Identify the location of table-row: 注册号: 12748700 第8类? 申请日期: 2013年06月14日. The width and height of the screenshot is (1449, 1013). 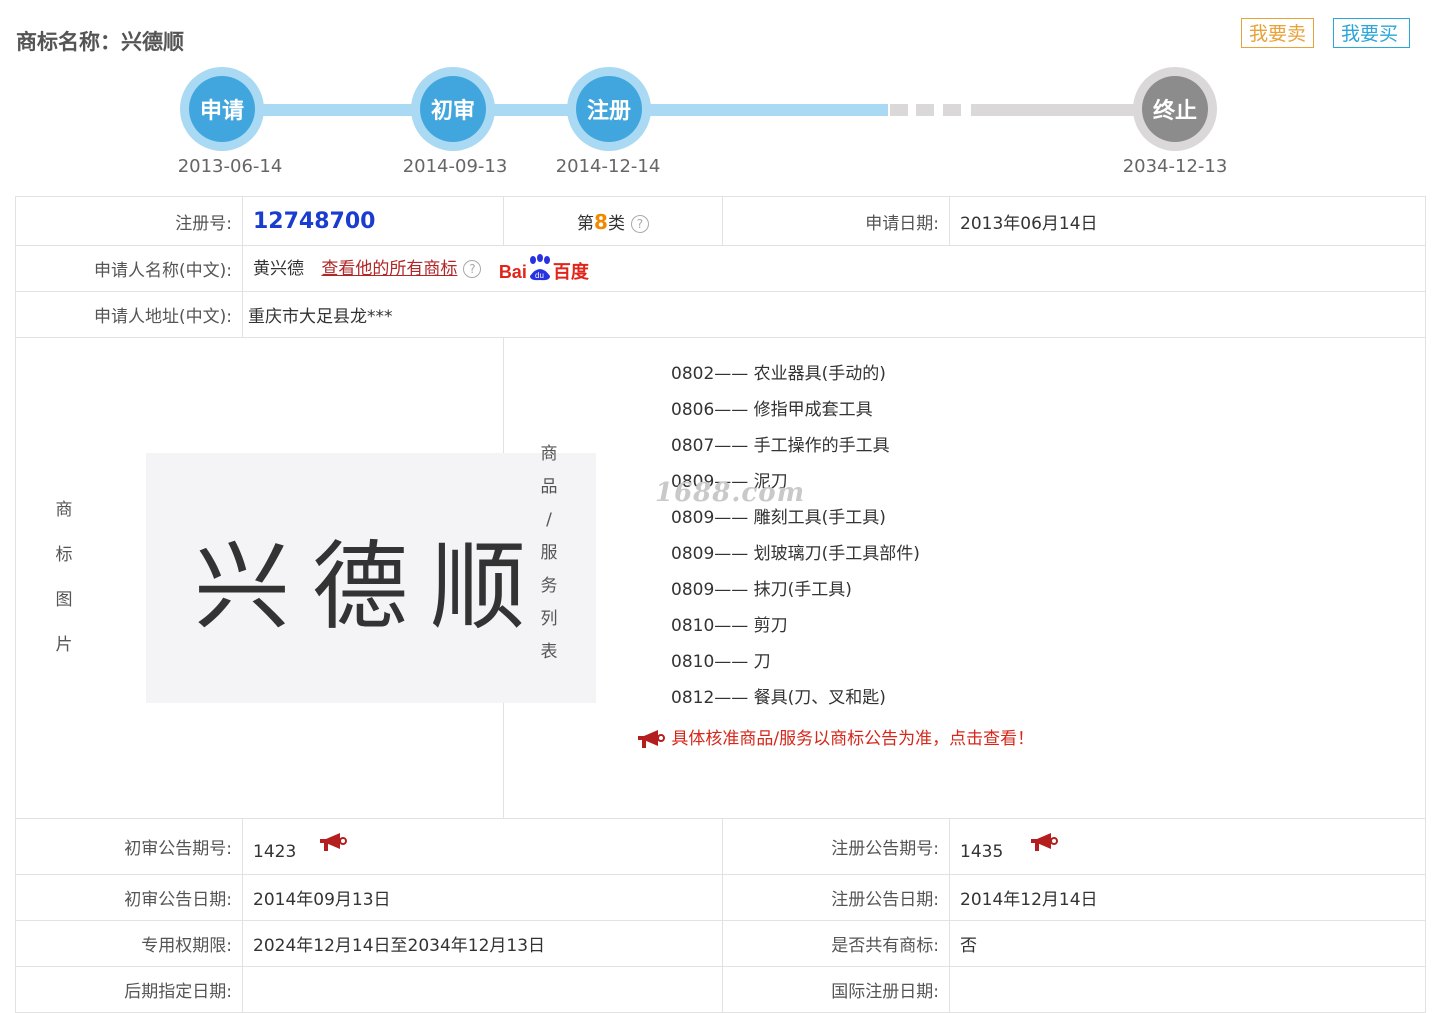
(720, 221).